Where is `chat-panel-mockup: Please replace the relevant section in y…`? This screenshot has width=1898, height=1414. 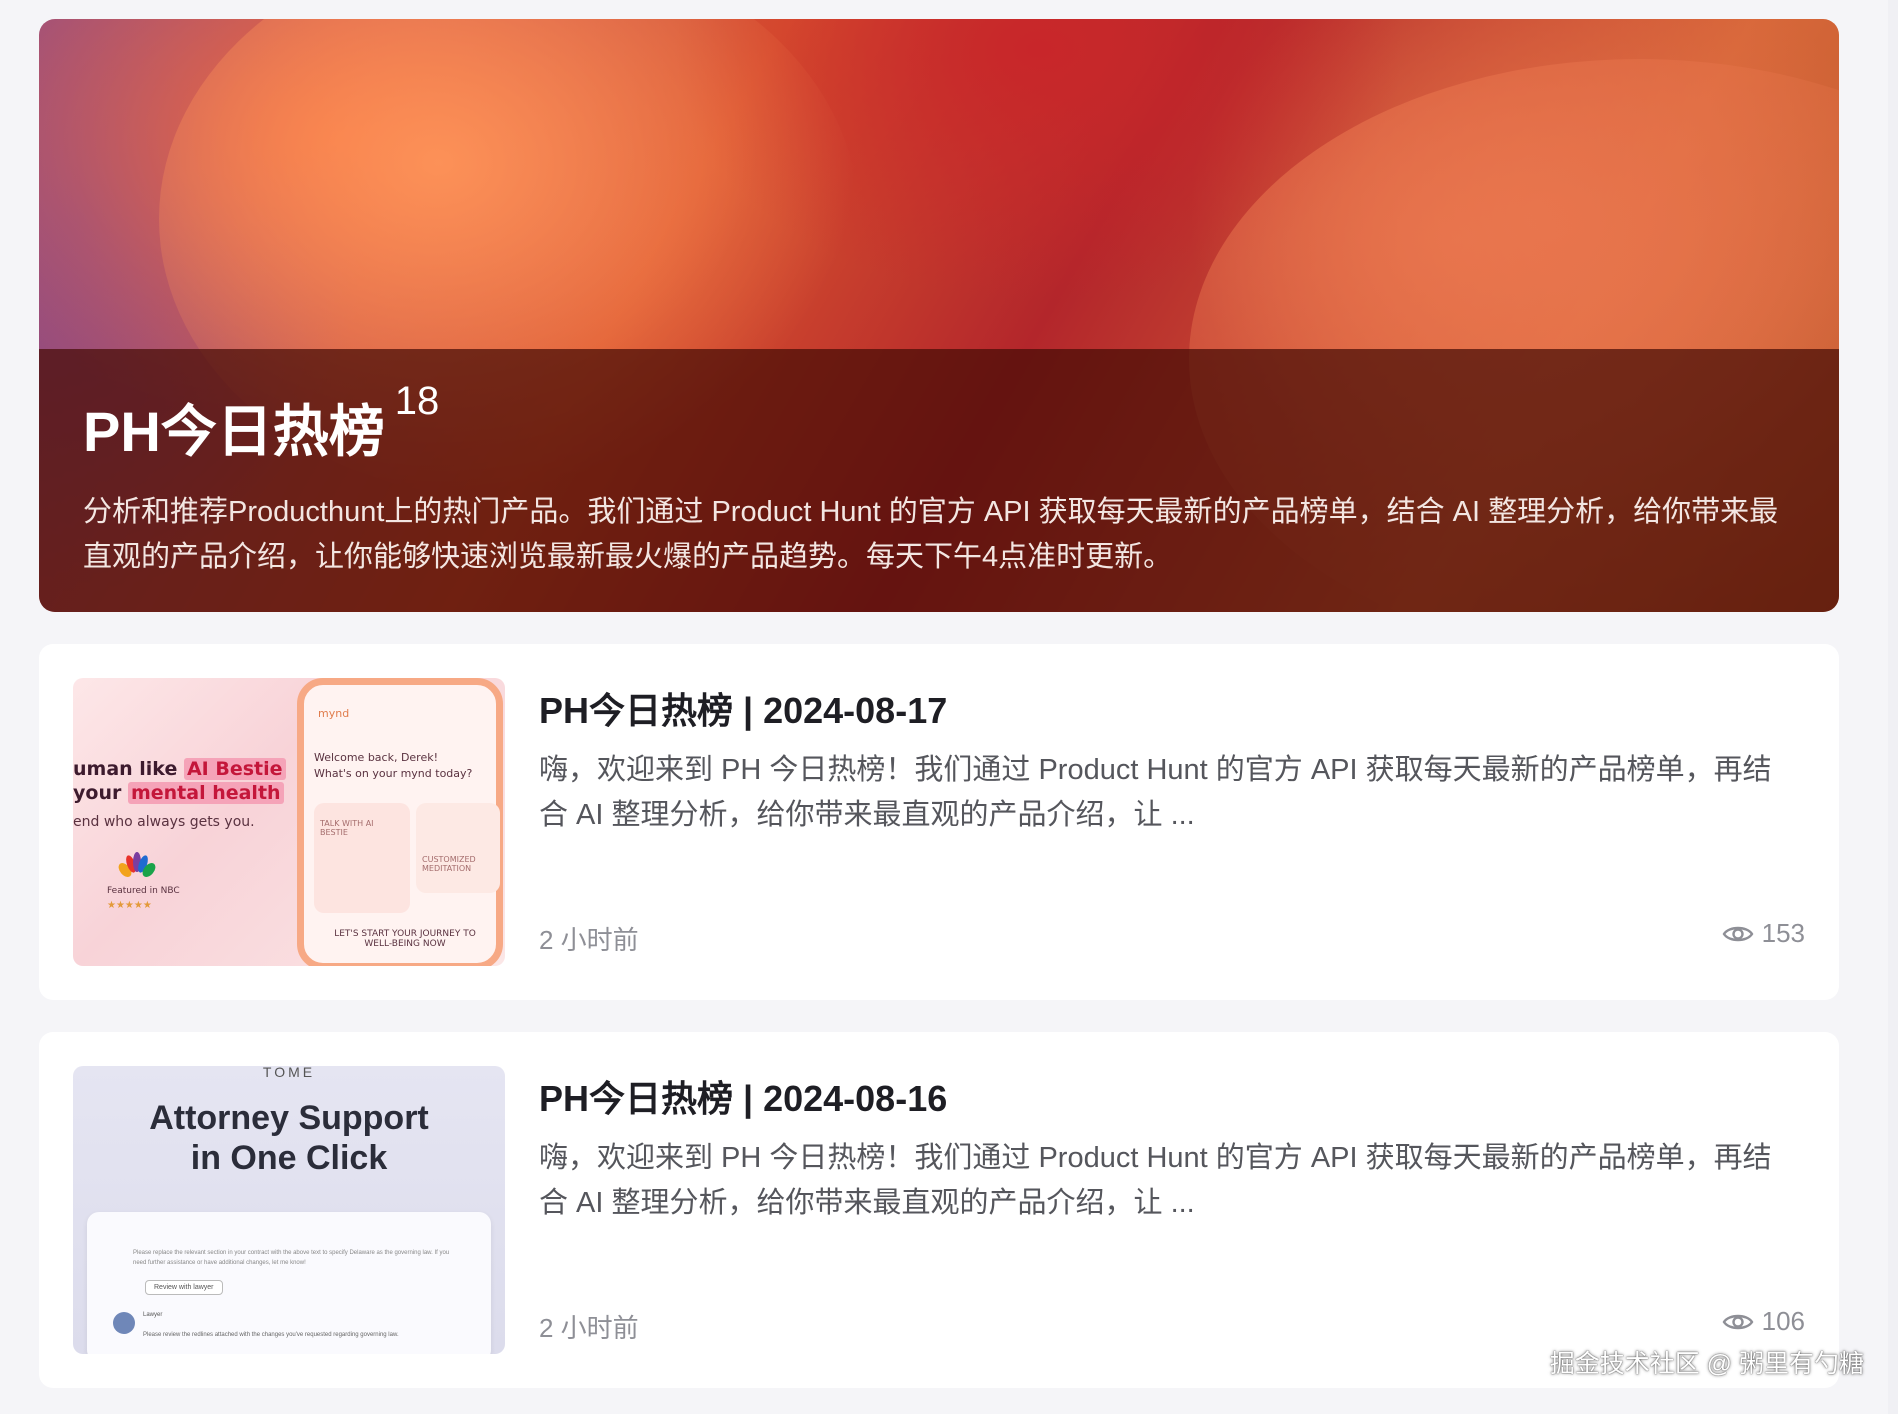
chat-panel-mockup: Please replace the relevant section in y… is located at coordinates (289, 1283).